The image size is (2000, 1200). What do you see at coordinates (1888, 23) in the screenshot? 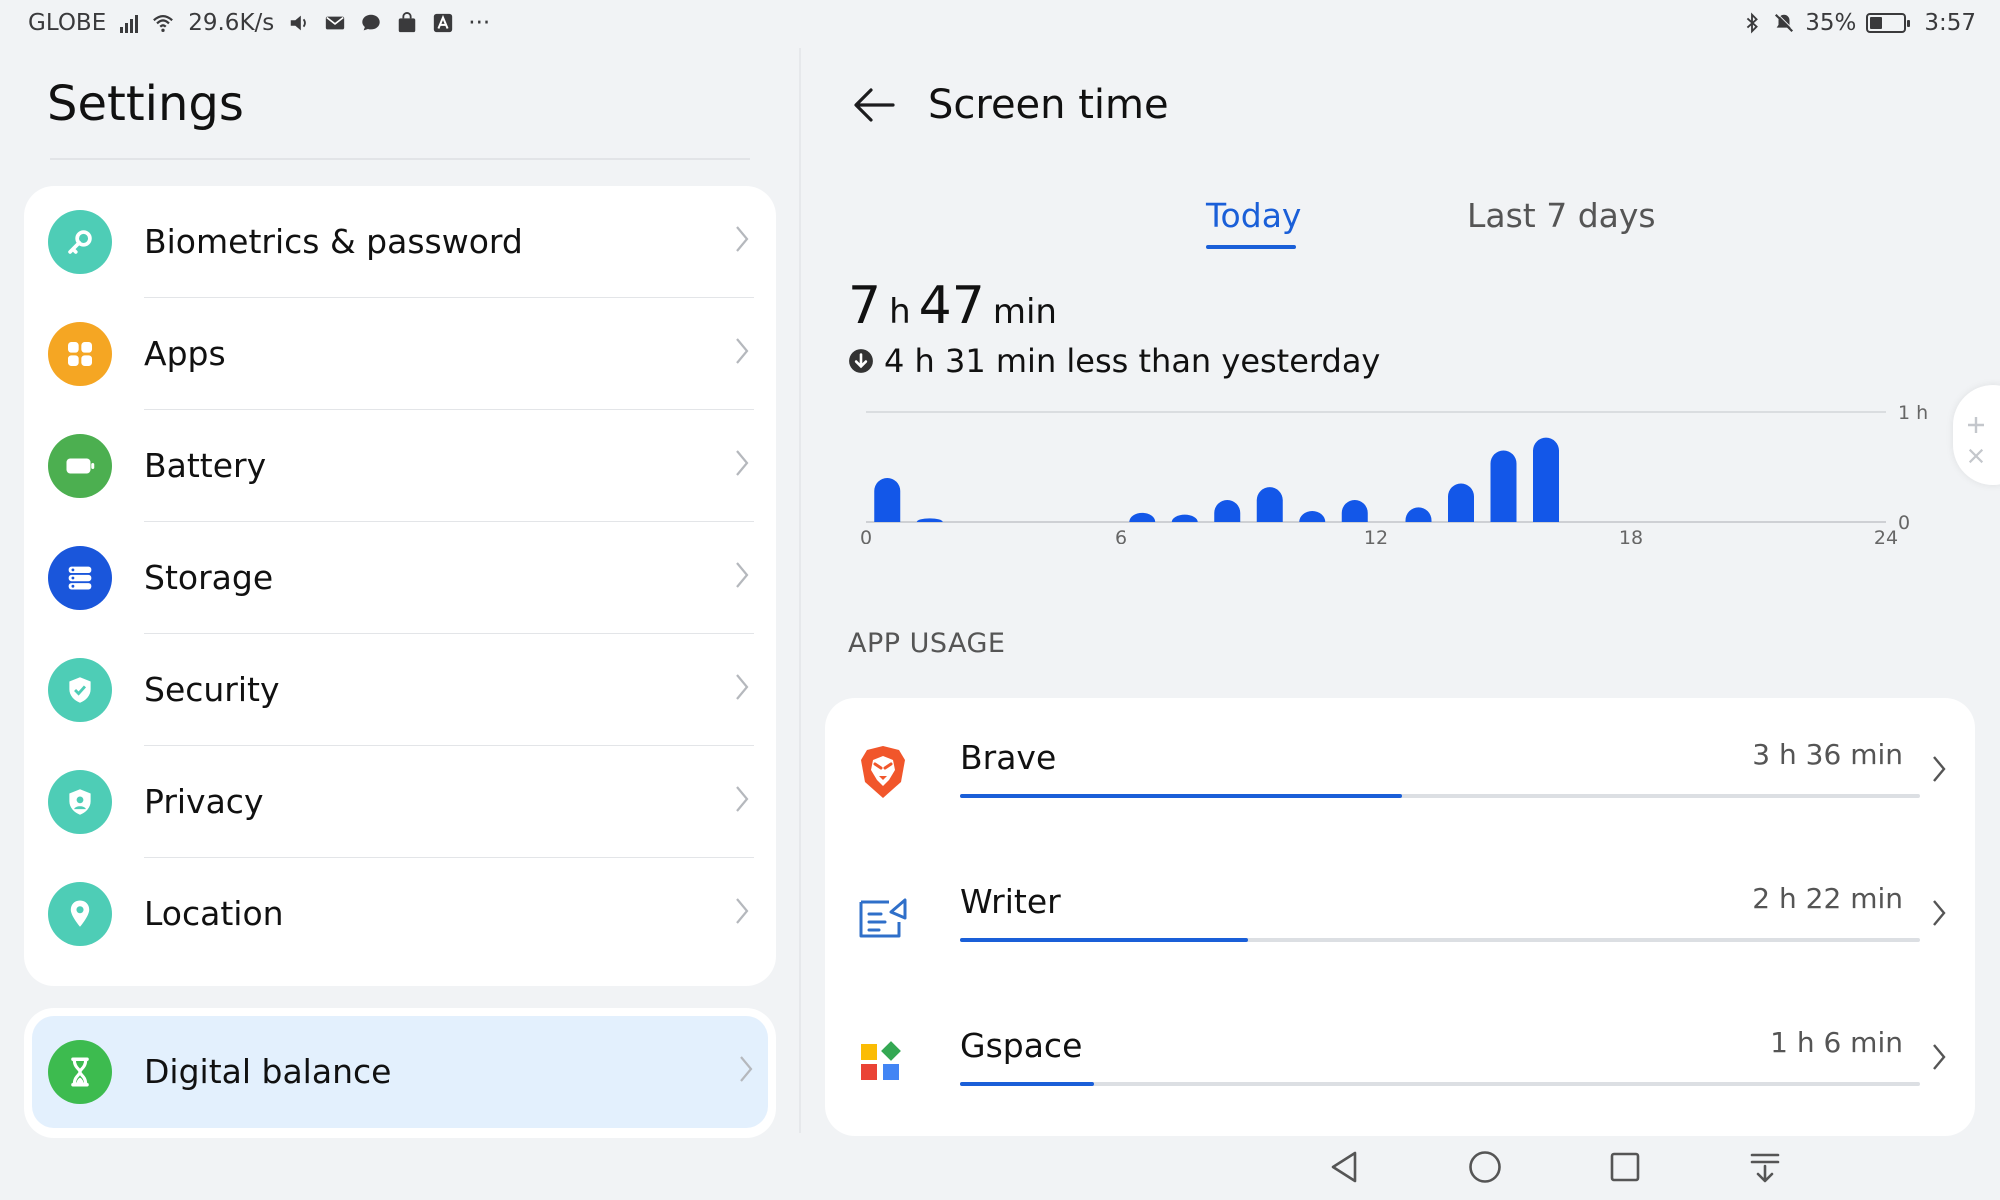
I see `battery-status-icon` at bounding box center [1888, 23].